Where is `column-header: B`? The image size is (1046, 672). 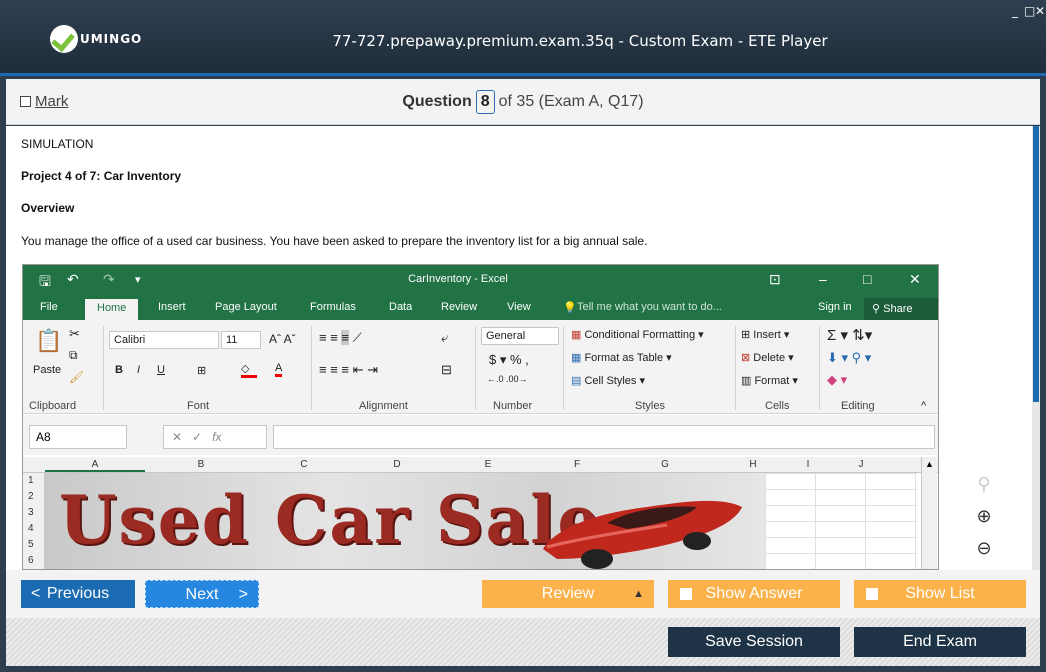 column-header: B is located at coordinates (201, 464).